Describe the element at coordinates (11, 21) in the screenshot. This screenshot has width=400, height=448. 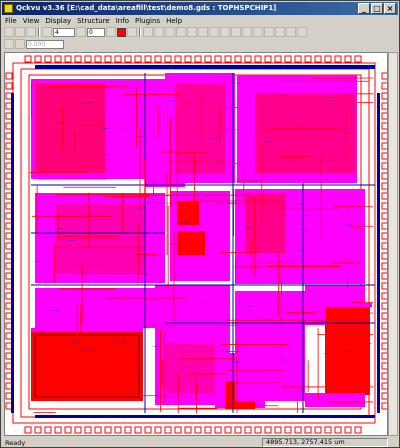
I see `menu-file: File` at that location.